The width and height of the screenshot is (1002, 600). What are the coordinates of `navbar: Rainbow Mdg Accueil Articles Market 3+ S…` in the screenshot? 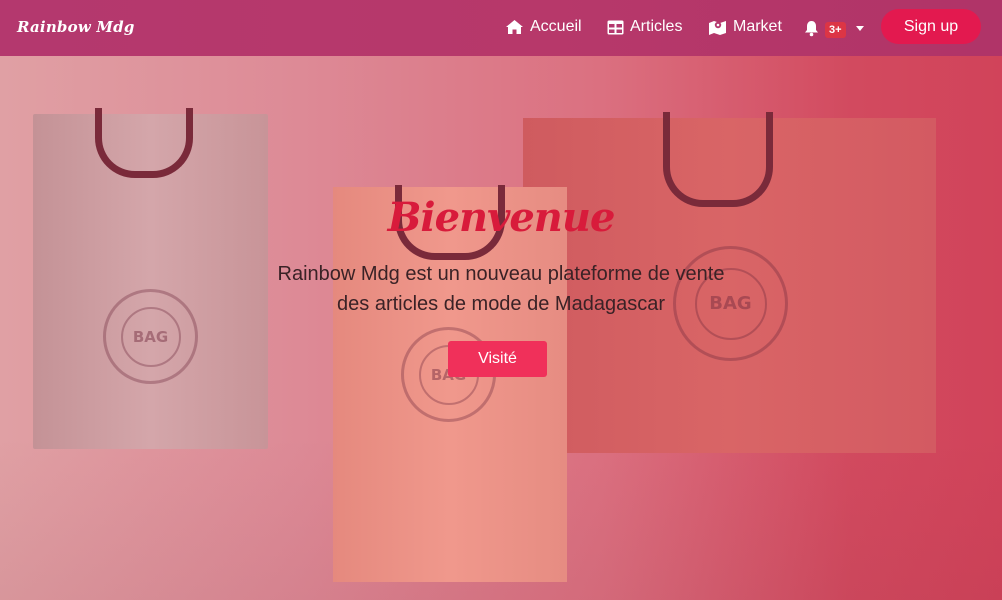 It's located at (501, 28).